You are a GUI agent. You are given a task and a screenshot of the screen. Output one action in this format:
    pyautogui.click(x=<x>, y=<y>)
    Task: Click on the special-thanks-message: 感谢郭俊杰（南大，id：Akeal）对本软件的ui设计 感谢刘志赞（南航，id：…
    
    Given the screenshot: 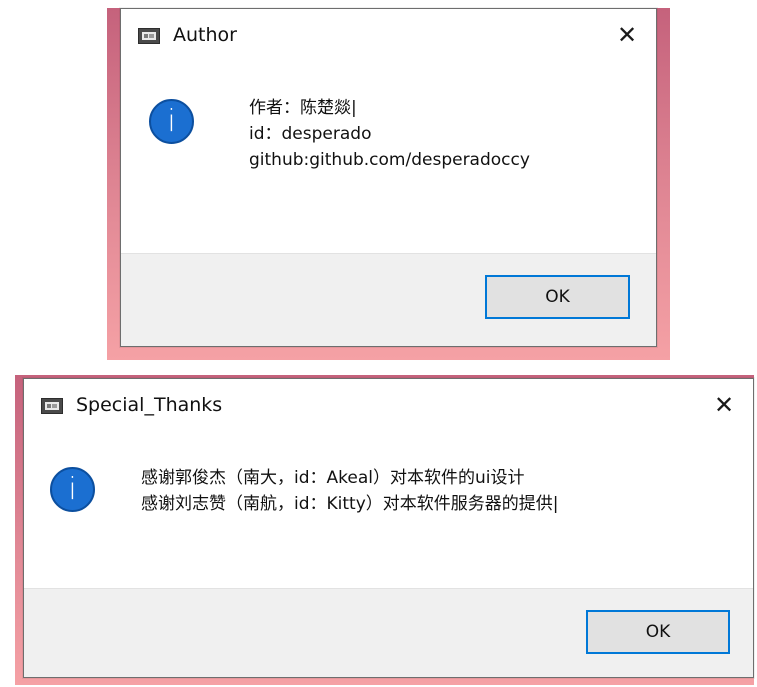 What is the action you would take?
    pyautogui.click(x=350, y=491)
    